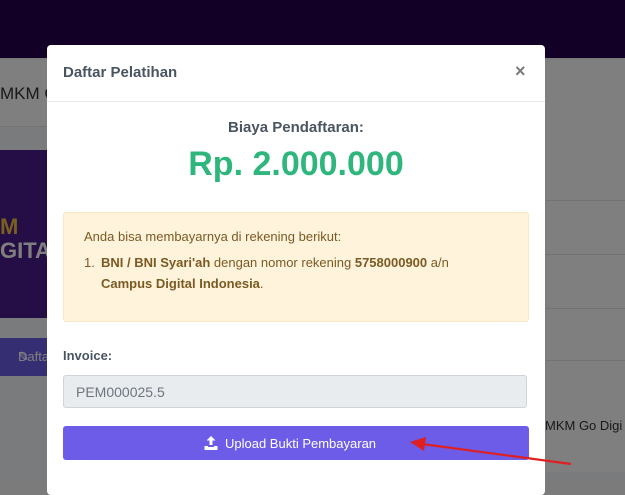  What do you see at coordinates (296, 164) in the screenshot?
I see `fee-amount: Rp. 2.000.000` at bounding box center [296, 164].